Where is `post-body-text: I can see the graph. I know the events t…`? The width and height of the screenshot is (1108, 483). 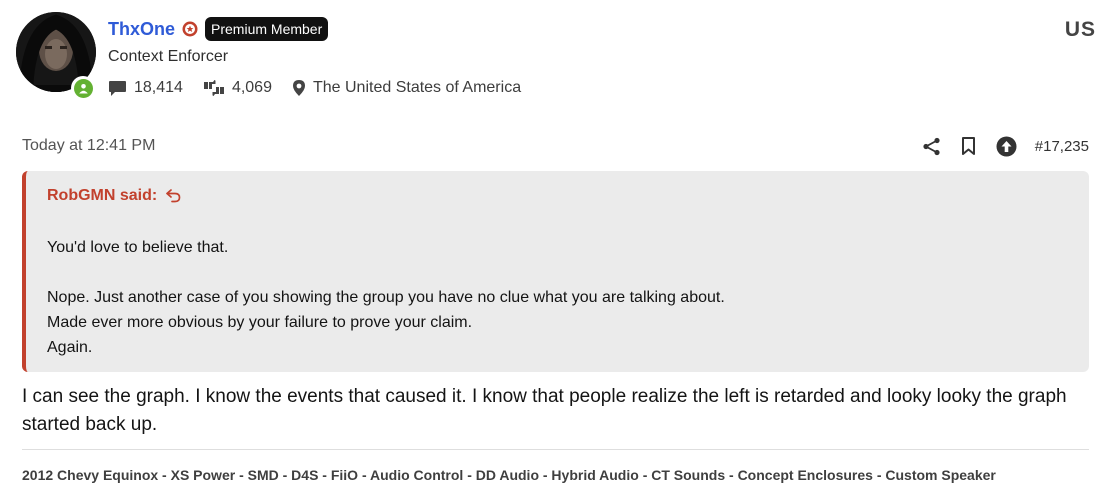
post-body-text: I can see the graph. I know the events t… is located at coordinates (544, 410).